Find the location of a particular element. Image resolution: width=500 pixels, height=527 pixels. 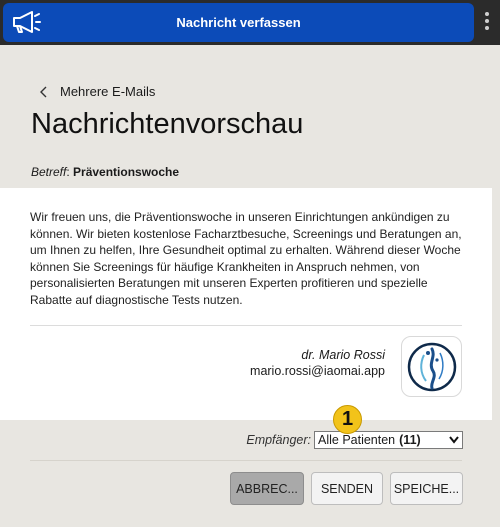

subject-label: Betreff is located at coordinates (49, 172).